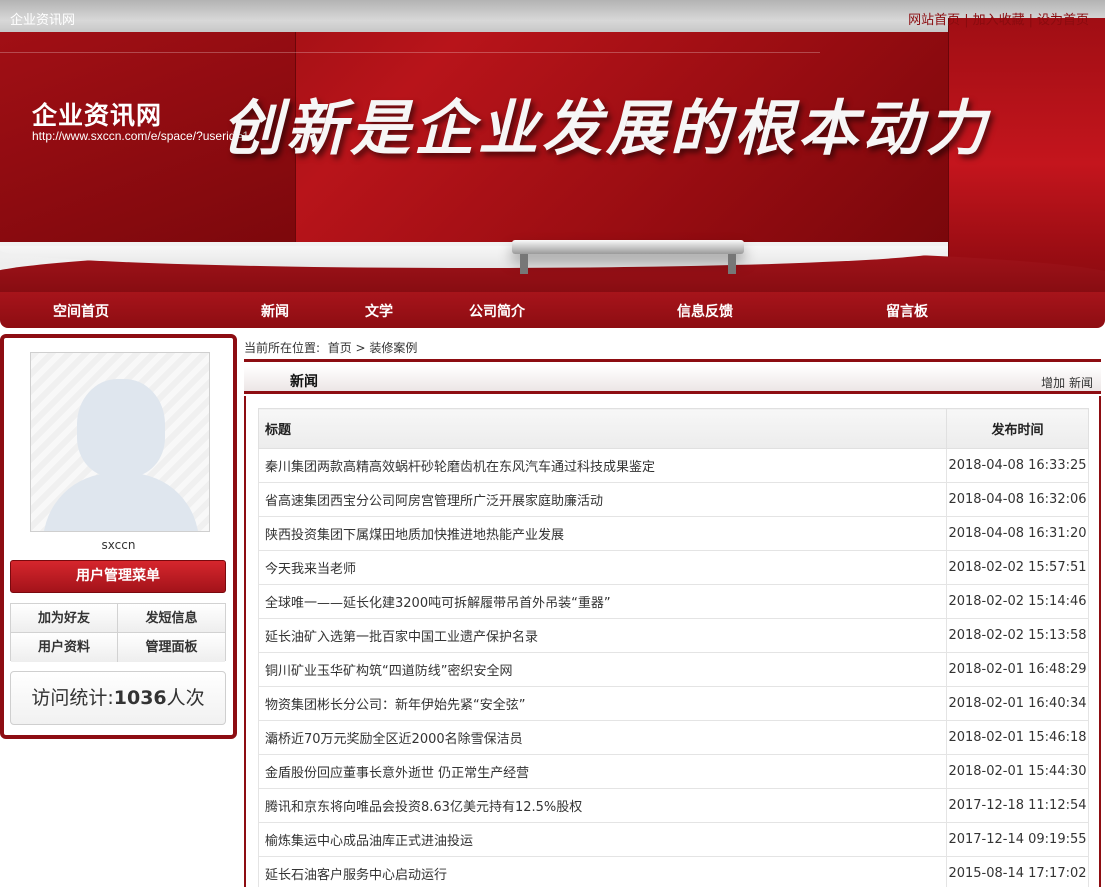 Image resolution: width=1105 pixels, height=887 pixels. I want to click on avatar-head-icon, so click(121, 428).